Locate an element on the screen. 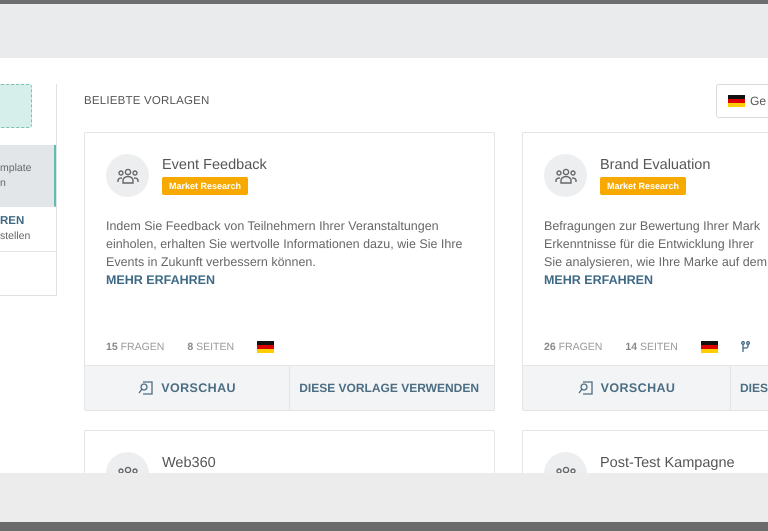  language-button: Ge is located at coordinates (742, 101).